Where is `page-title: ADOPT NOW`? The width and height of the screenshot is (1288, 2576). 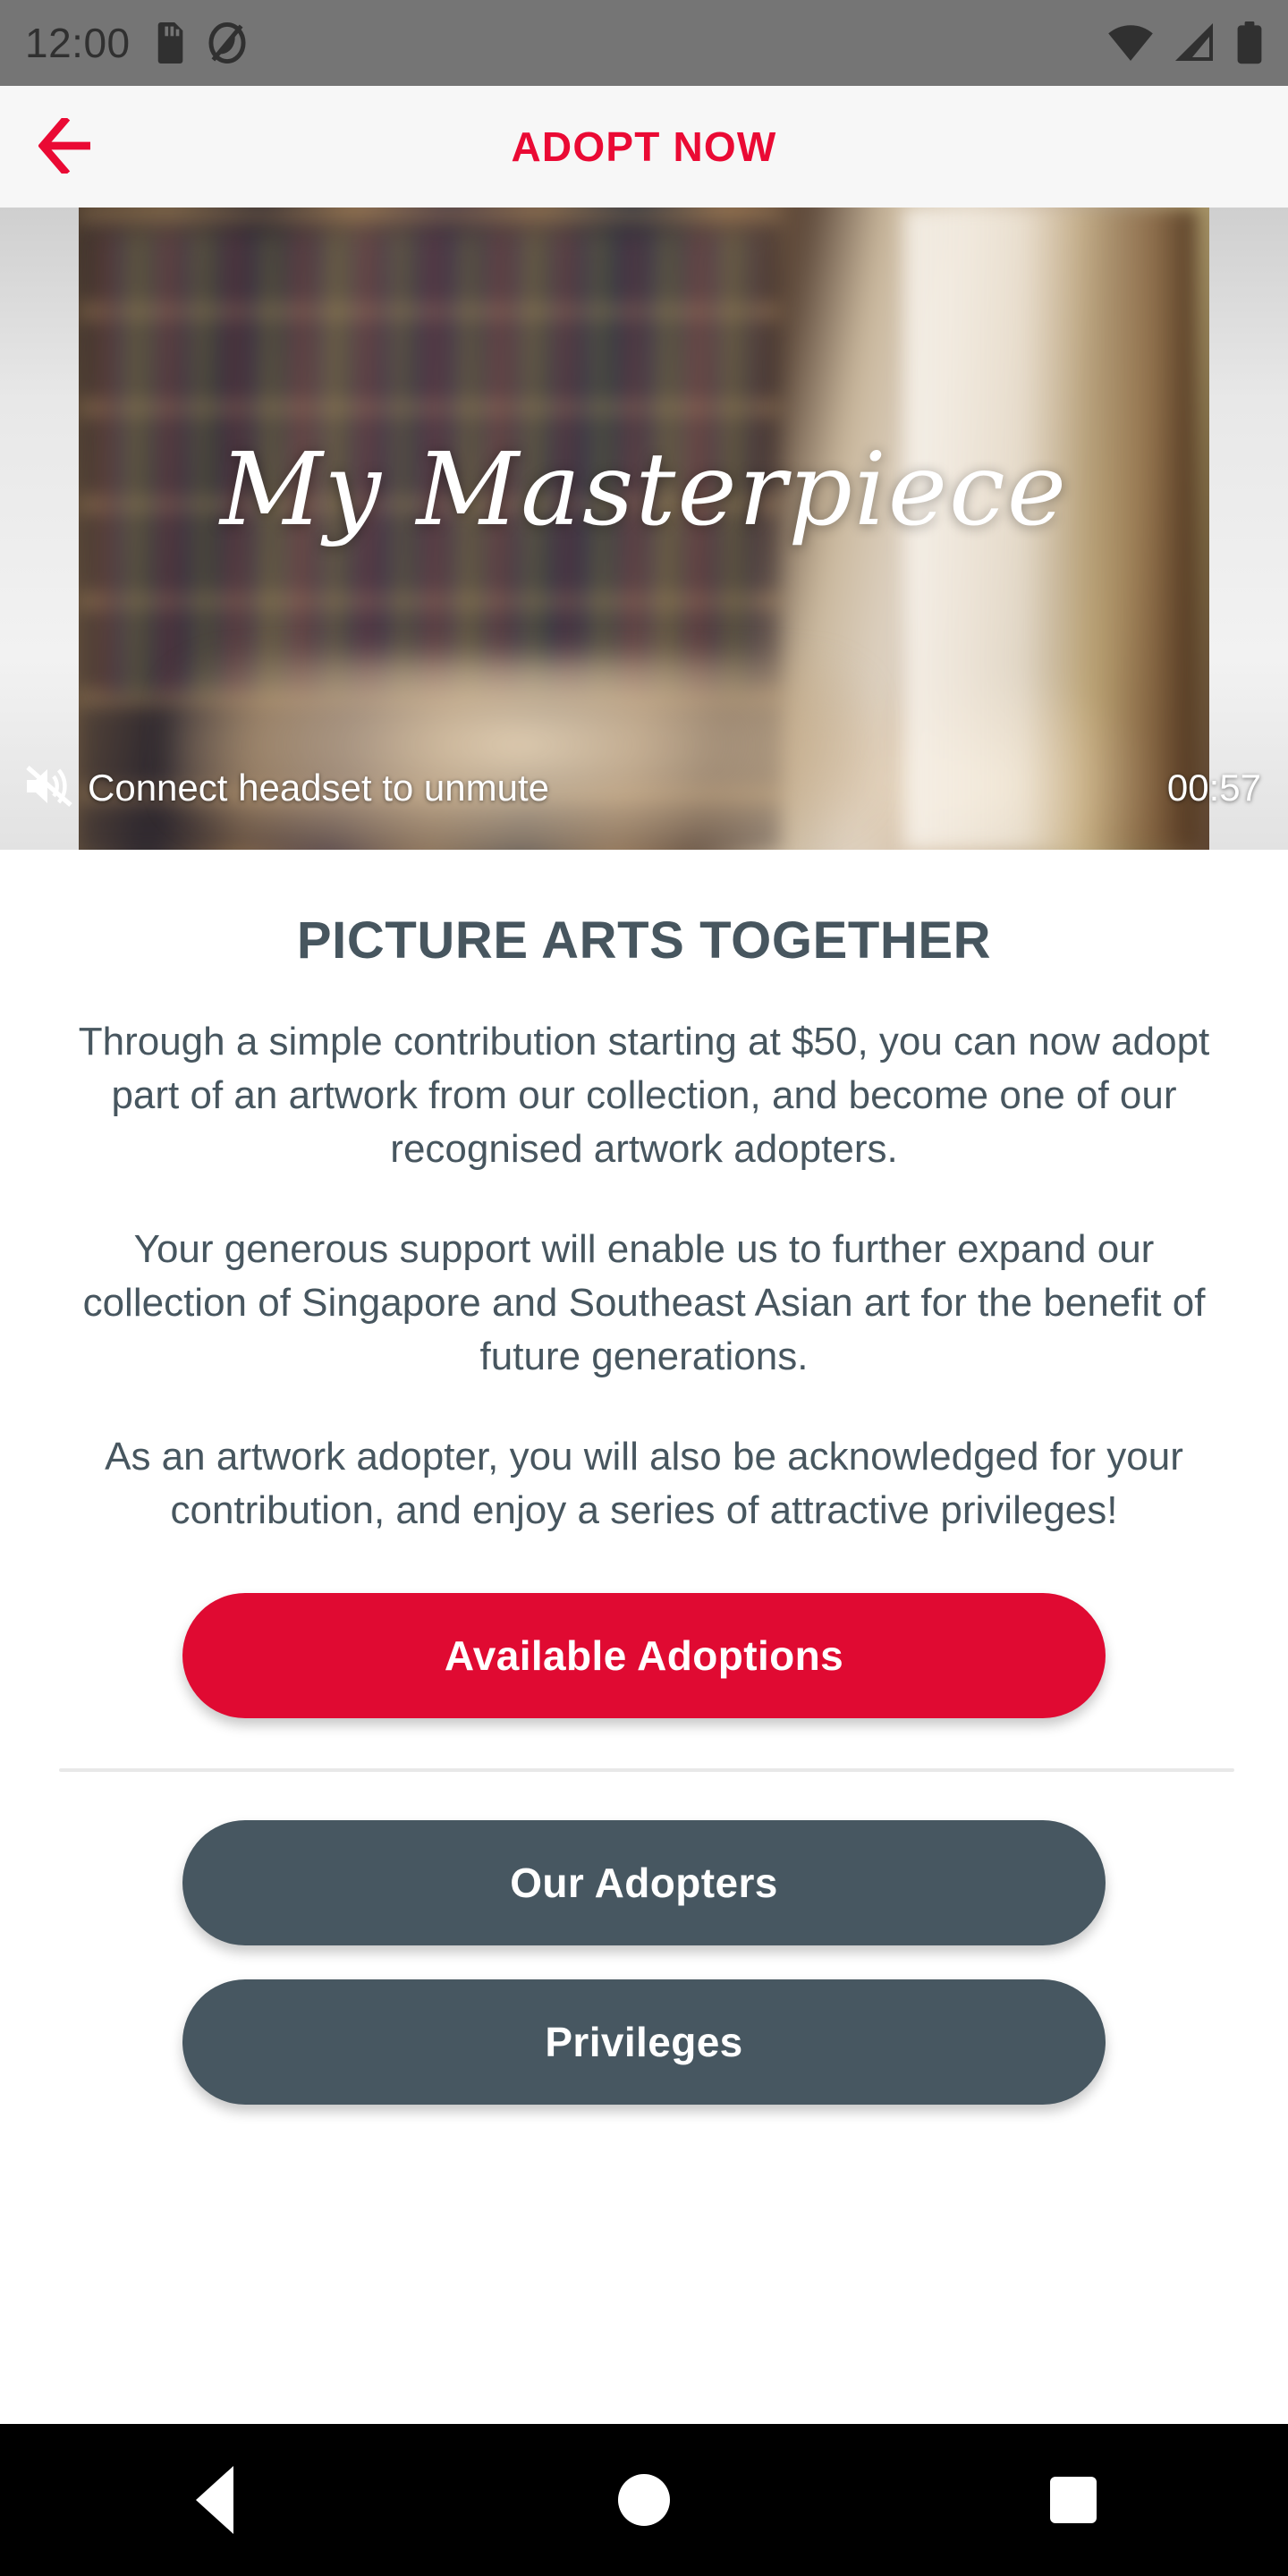
page-title: ADOPT NOW is located at coordinates (644, 146).